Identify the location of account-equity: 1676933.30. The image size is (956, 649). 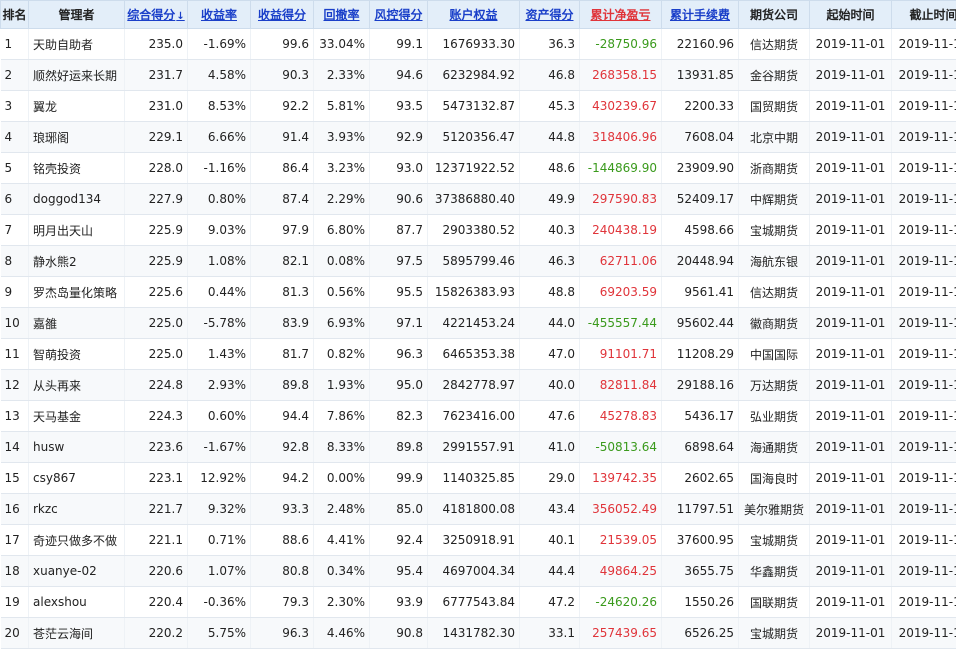
(474, 44).